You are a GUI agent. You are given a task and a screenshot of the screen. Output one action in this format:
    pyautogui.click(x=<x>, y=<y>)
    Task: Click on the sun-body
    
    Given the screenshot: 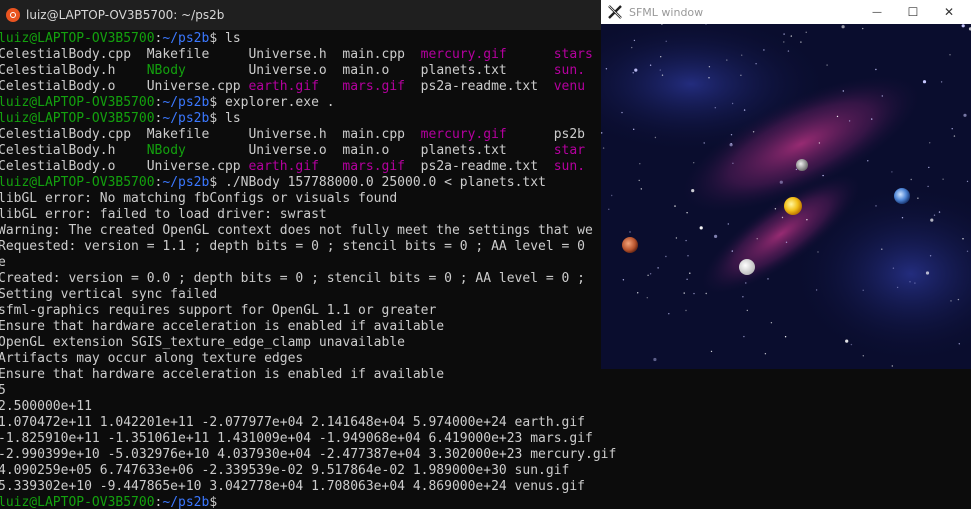 What is the action you would take?
    pyautogui.click(x=793, y=206)
    